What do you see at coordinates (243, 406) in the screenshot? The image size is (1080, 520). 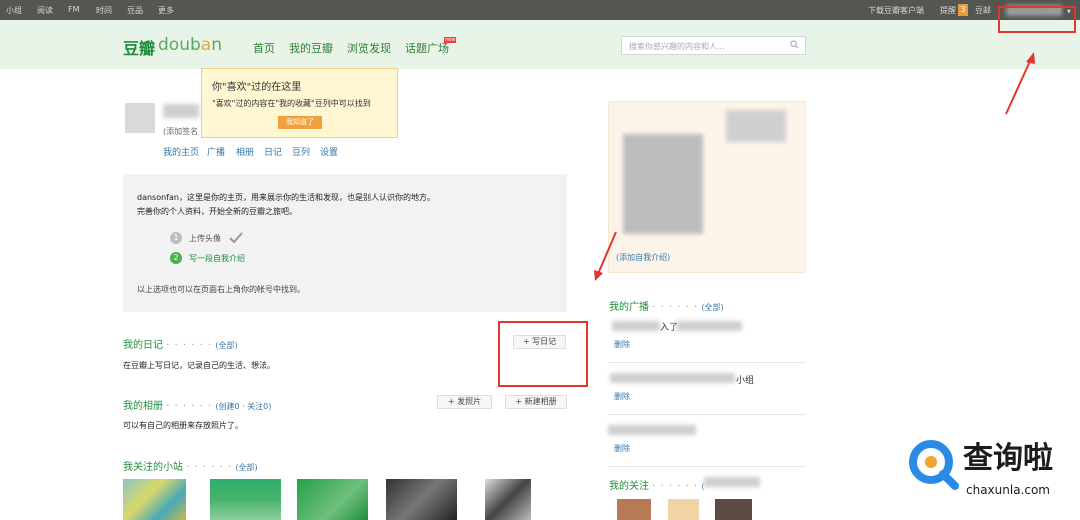 I see `album-counts-link: (创建0 · 关注0)` at bounding box center [243, 406].